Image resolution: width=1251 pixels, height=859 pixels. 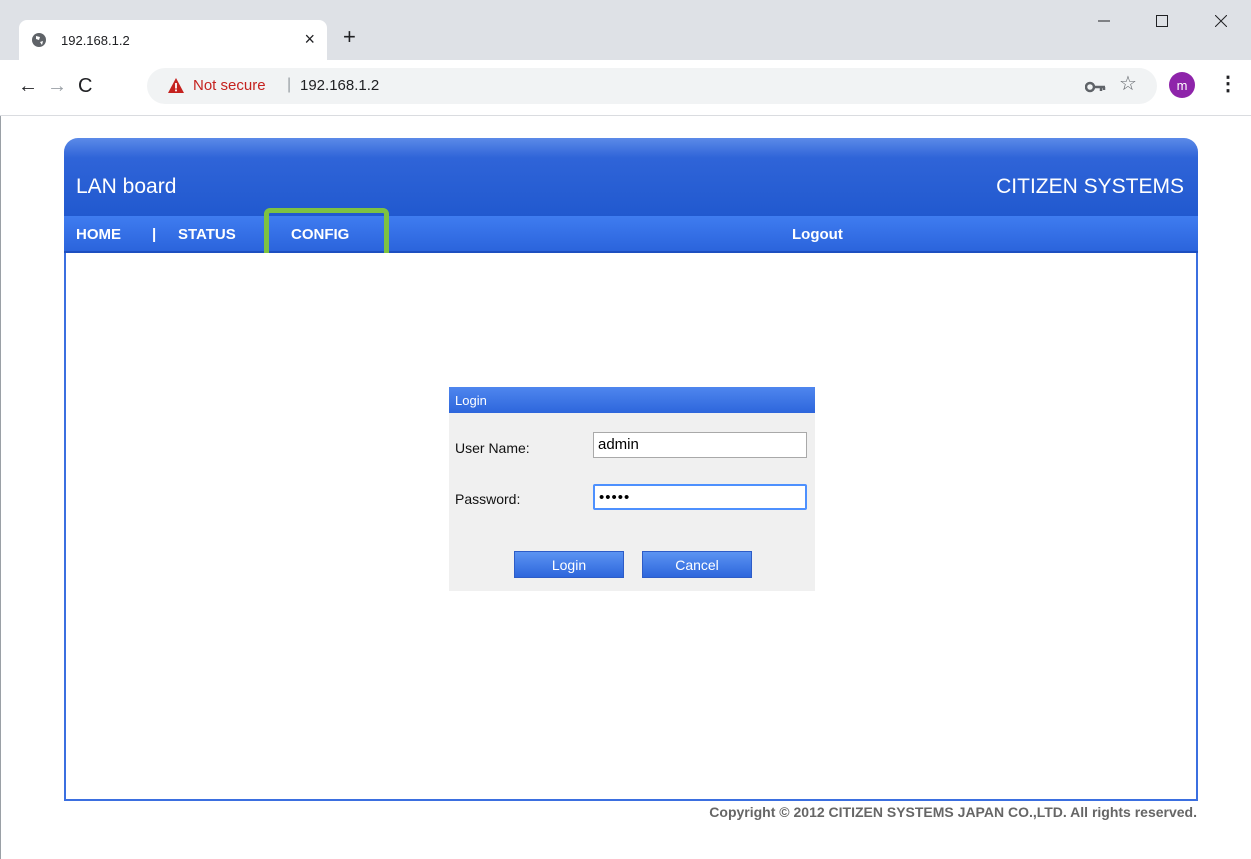 What do you see at coordinates (57, 86) in the screenshot?
I see `forward-arrow-icon: →` at bounding box center [57, 86].